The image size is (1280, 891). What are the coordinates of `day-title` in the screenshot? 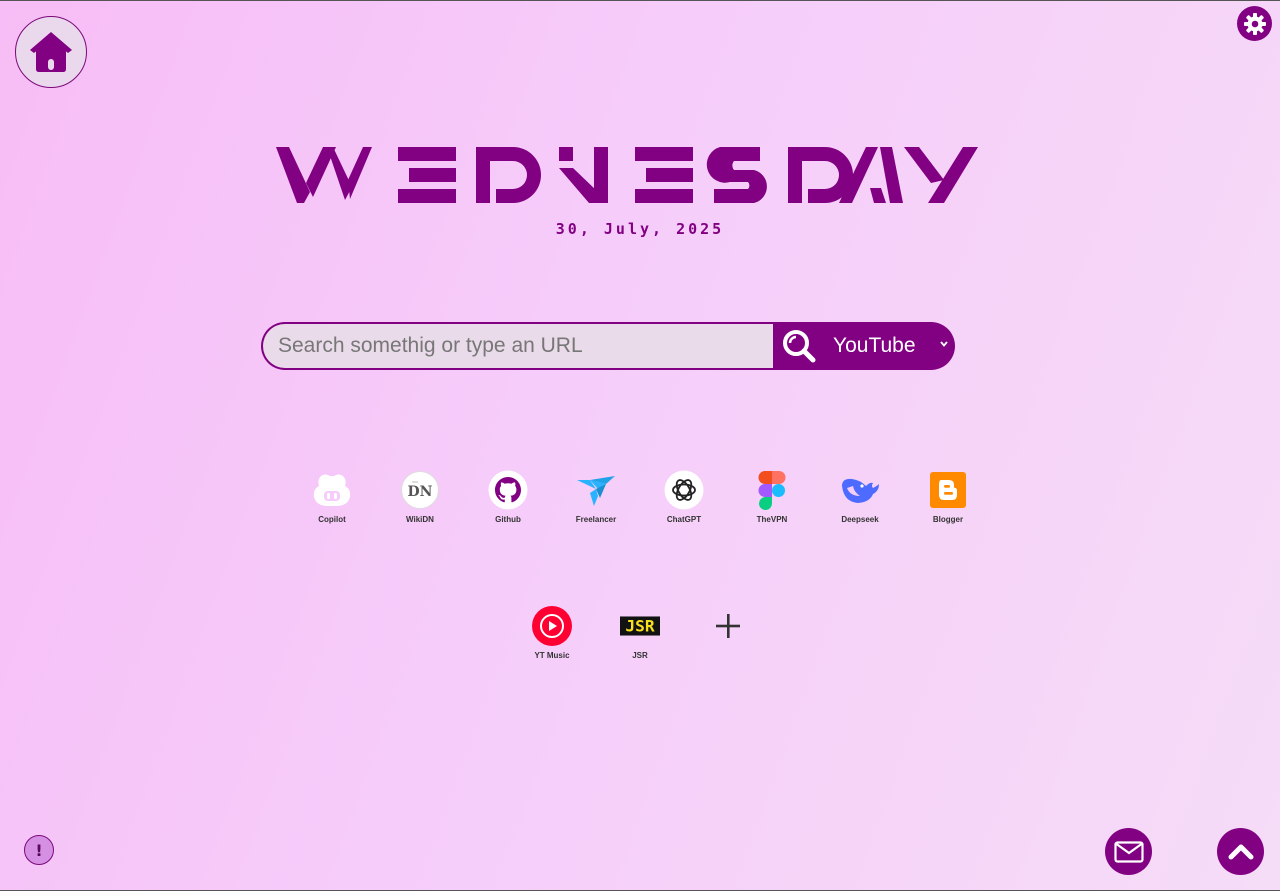 It's located at (627, 175).